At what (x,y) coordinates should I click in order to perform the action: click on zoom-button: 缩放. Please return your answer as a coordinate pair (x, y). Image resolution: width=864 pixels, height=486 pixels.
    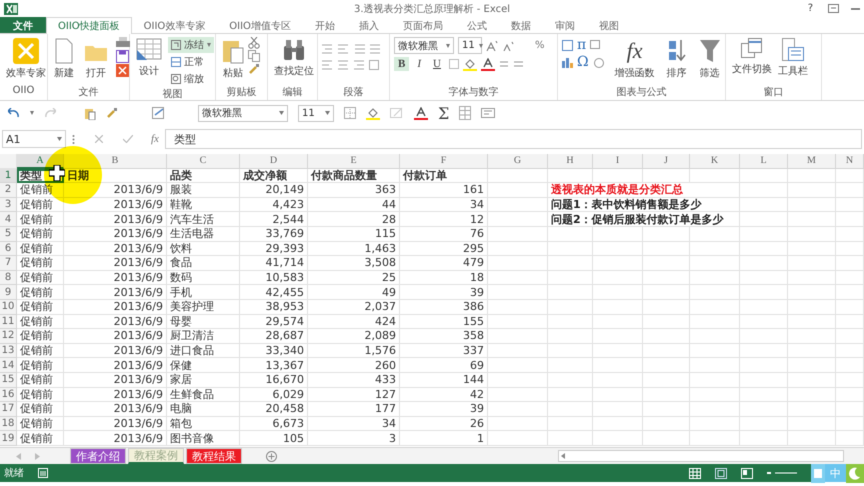
    Looking at the image, I should click on (191, 79).